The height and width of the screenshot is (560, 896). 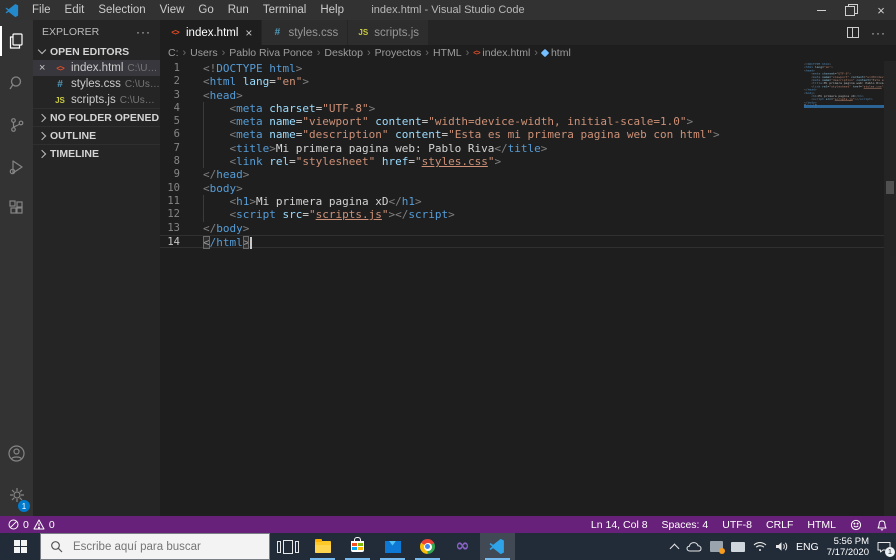 I want to click on close-tab-icon: ×, so click(x=248, y=33).